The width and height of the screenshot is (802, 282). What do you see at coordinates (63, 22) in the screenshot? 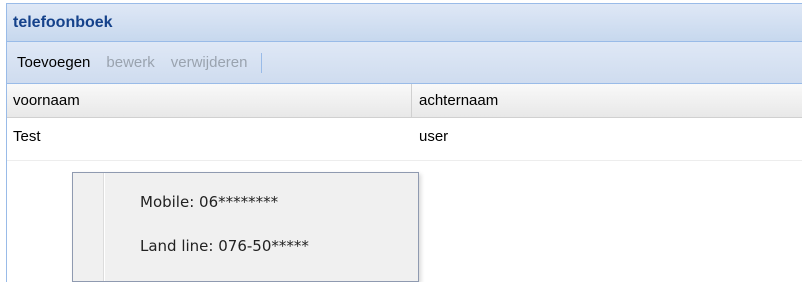
I see `panel-title: telefoonboek` at bounding box center [63, 22].